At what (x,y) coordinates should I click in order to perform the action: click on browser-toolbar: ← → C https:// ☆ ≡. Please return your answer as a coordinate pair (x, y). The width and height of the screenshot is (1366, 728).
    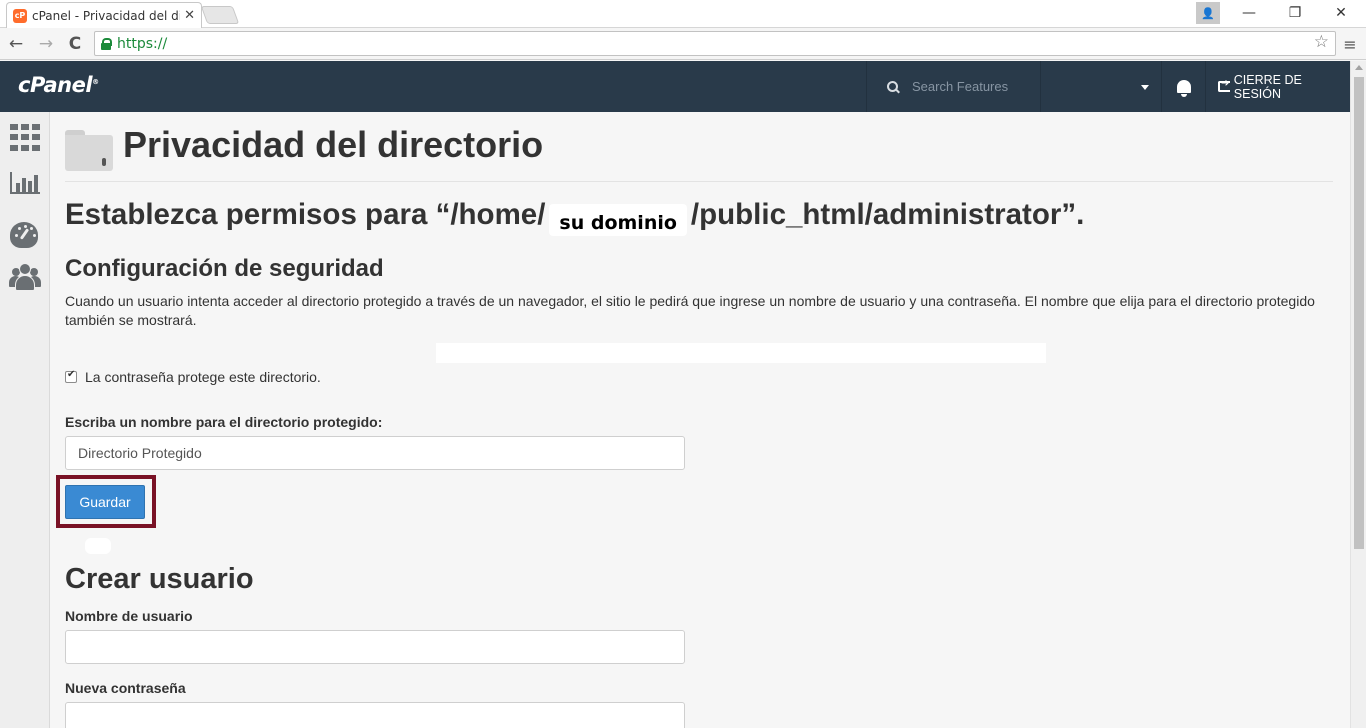
    Looking at the image, I should click on (683, 44).